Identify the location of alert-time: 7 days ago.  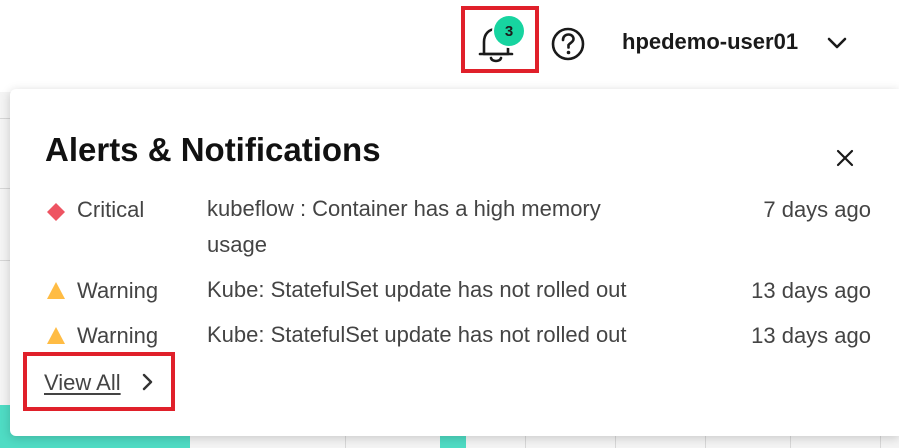
(817, 209).